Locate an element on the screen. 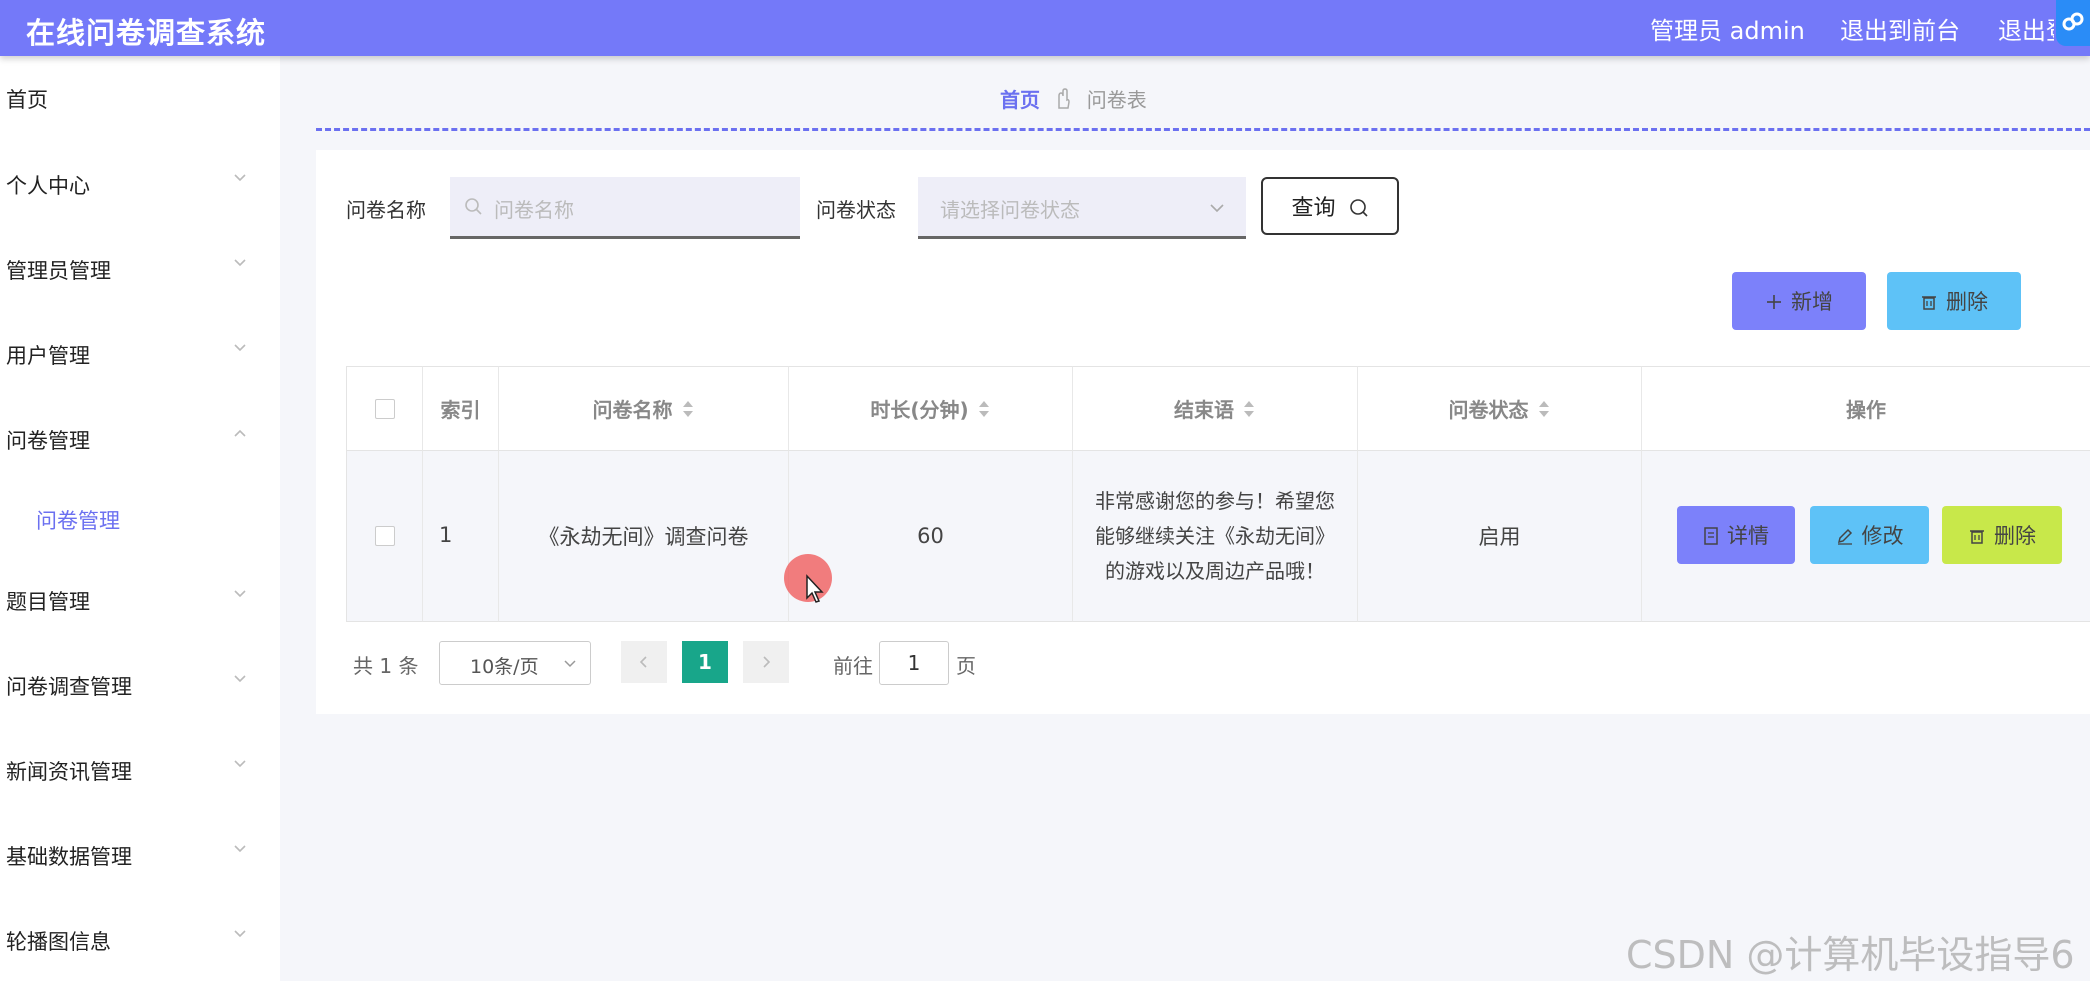 The width and height of the screenshot is (2090, 981). sidebar-item-label: 问卷管理 is located at coordinates (48, 441).